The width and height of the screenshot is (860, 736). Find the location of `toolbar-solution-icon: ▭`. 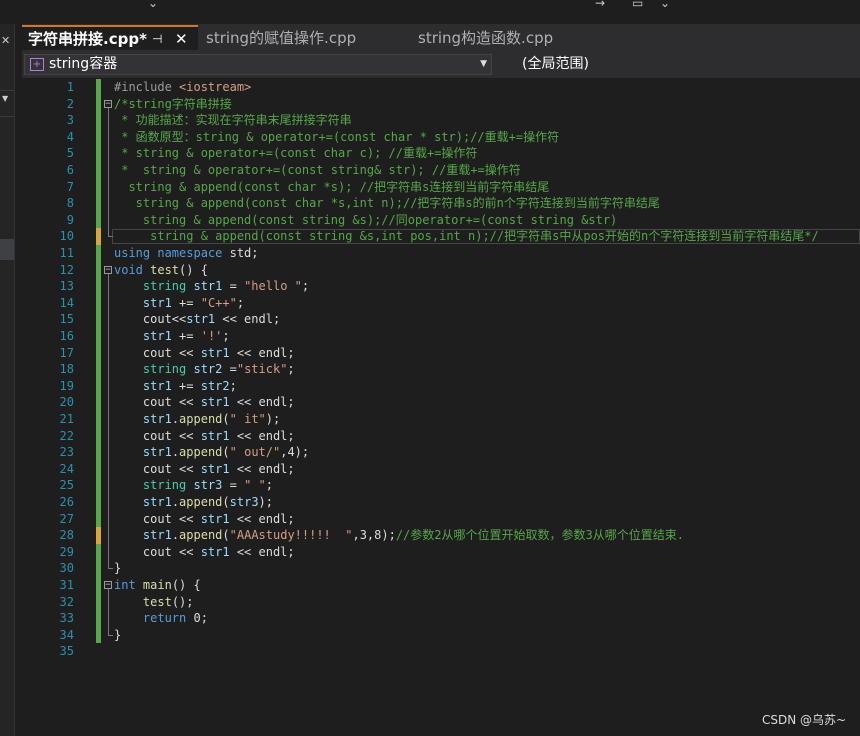

toolbar-solution-icon: ▭ is located at coordinates (637, 5).